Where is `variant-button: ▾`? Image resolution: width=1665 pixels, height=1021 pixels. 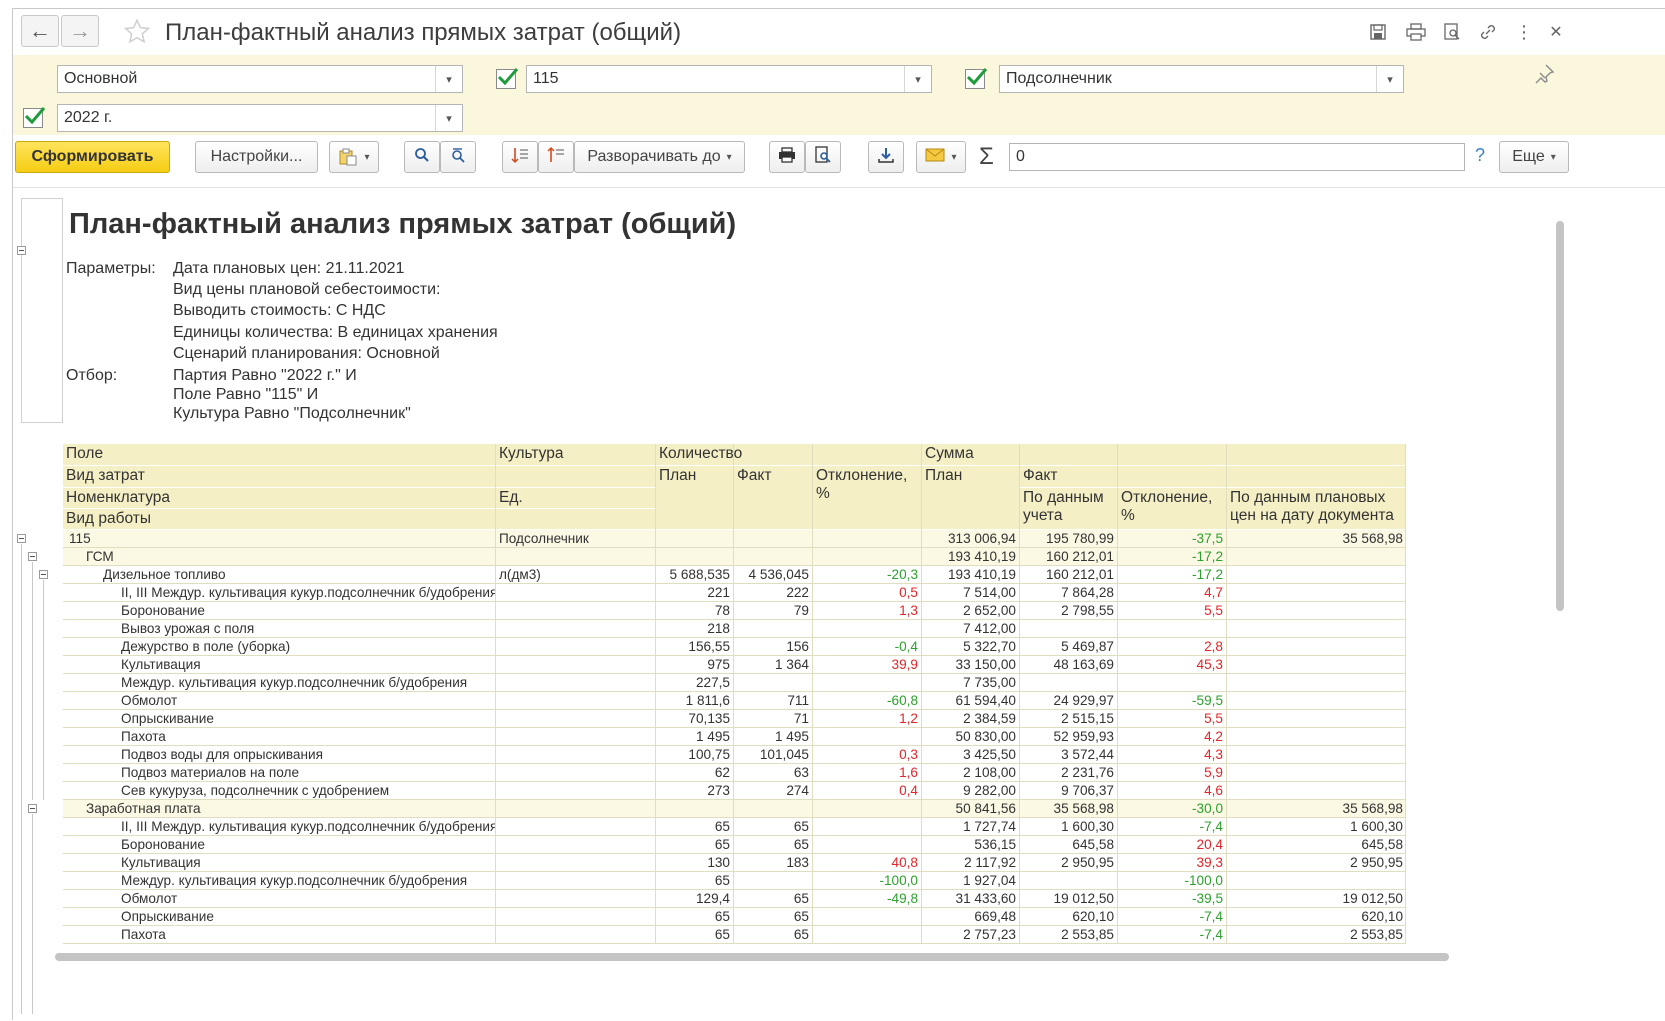
variant-button: ▾ is located at coordinates (354, 157).